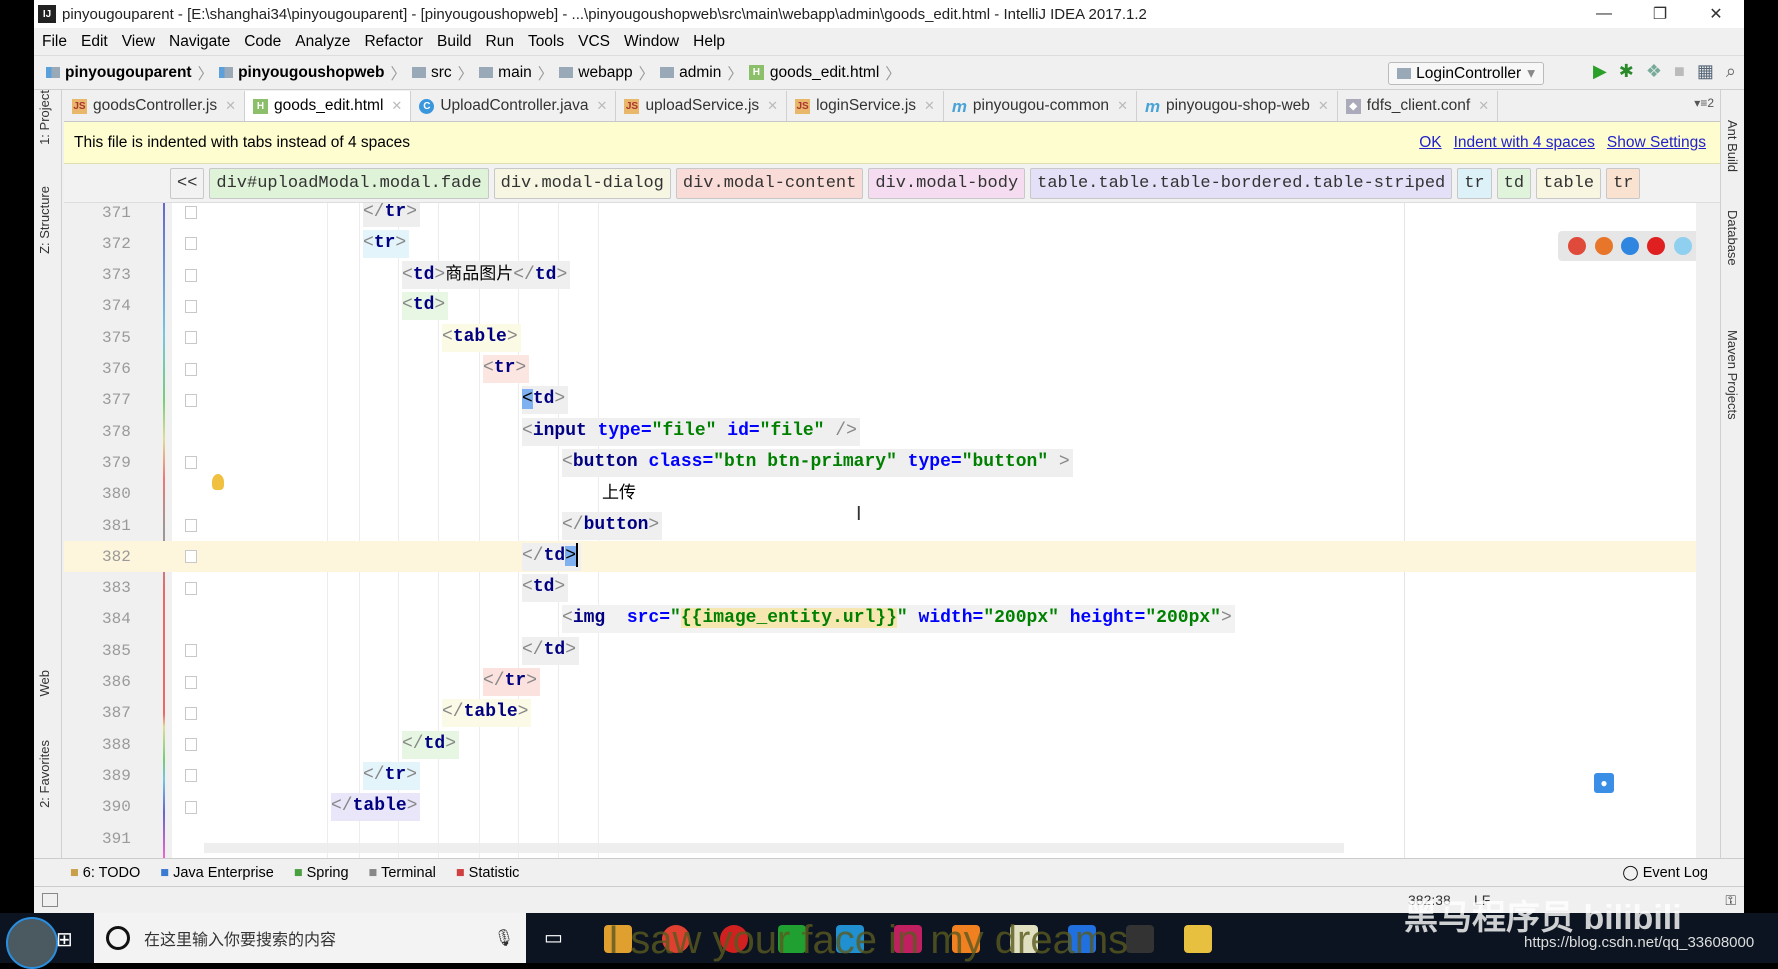  What do you see at coordinates (1241, 183) in the screenshot?
I see `tag-breadcrumb-item: table.table.table-bordered.table-striped` at bounding box center [1241, 183].